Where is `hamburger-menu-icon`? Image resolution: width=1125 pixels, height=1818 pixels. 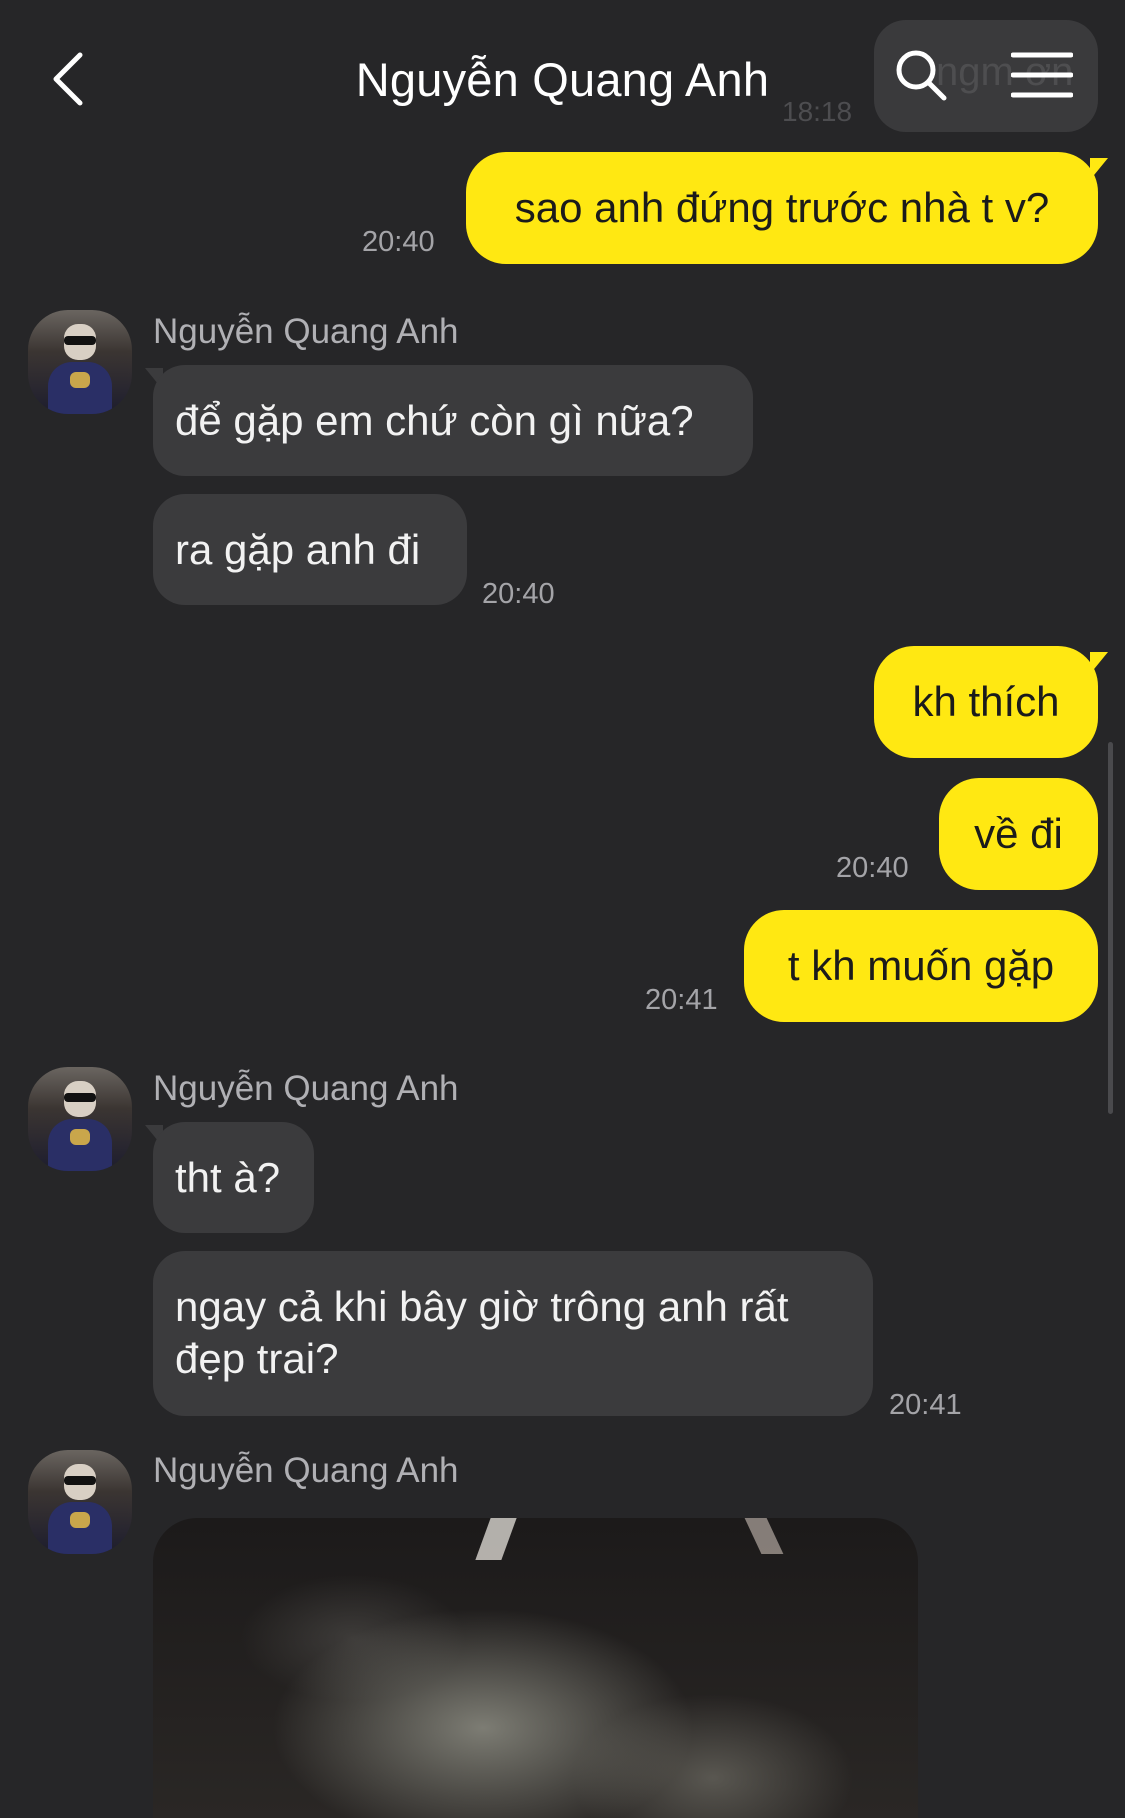 hamburger-menu-icon is located at coordinates (1042, 75).